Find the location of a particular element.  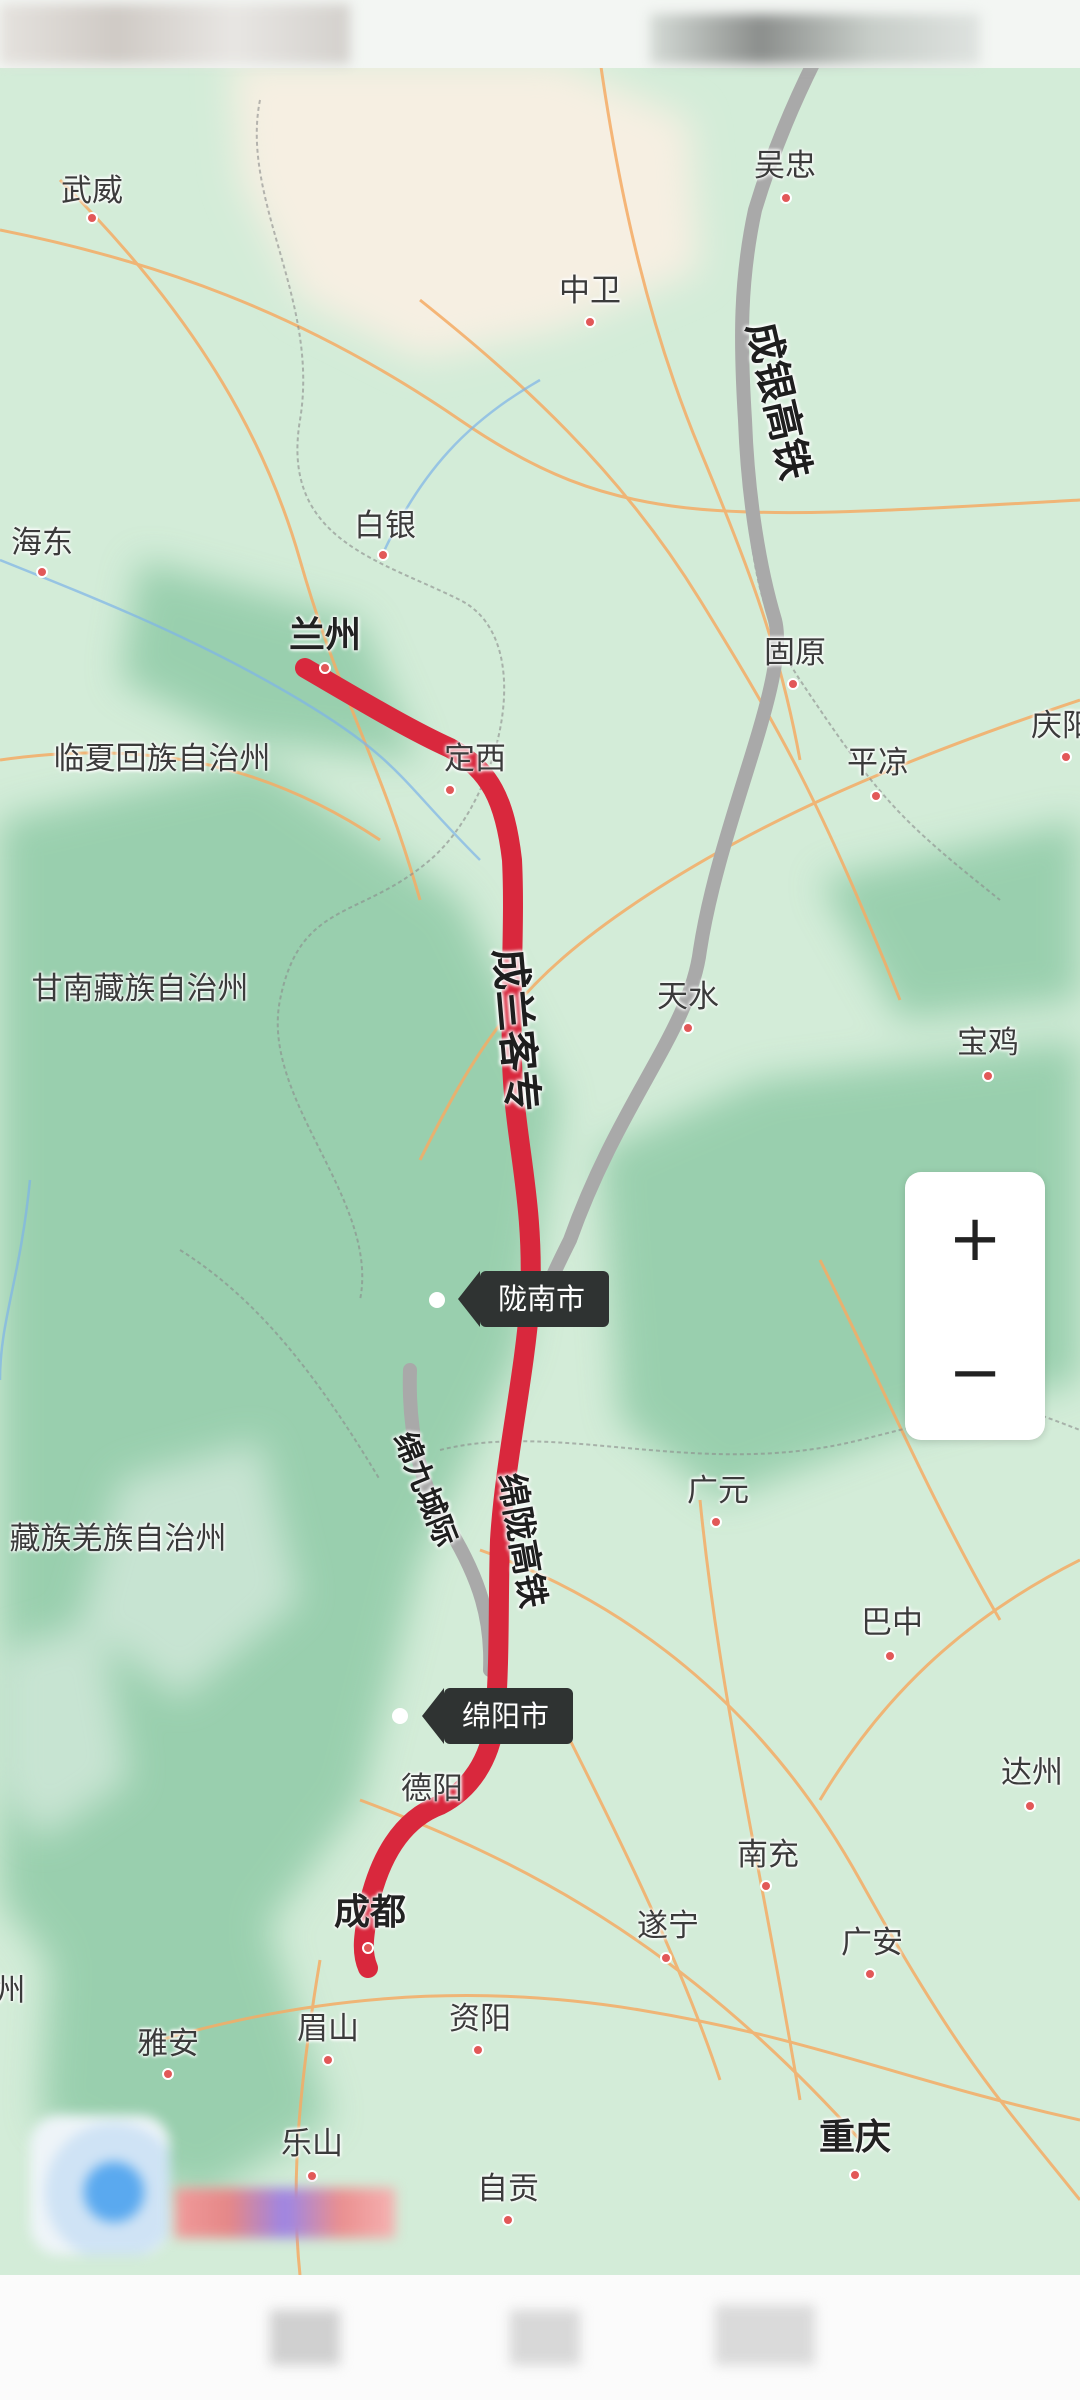

mianyang-marker is located at coordinates (400, 1716).